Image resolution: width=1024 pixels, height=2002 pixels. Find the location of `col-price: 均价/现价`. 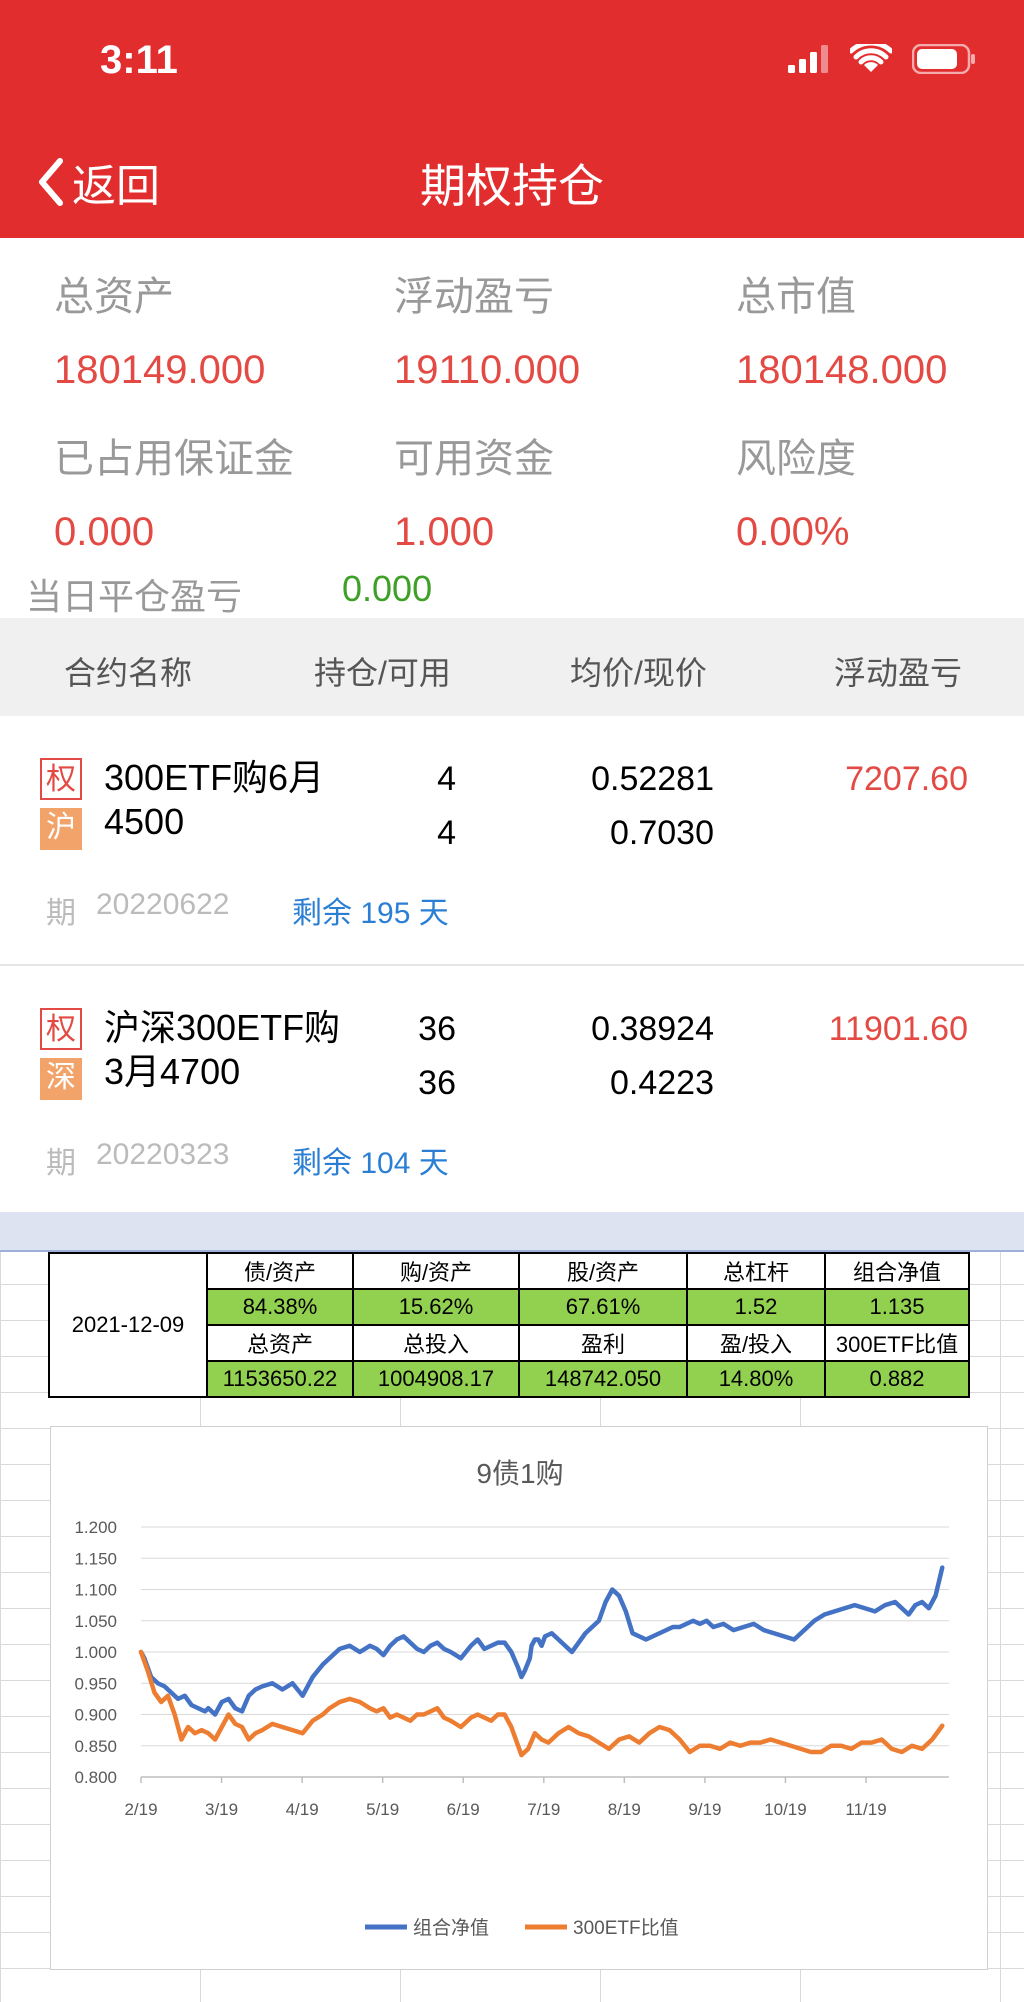

col-price: 均价/现价 is located at coordinates (638, 673).